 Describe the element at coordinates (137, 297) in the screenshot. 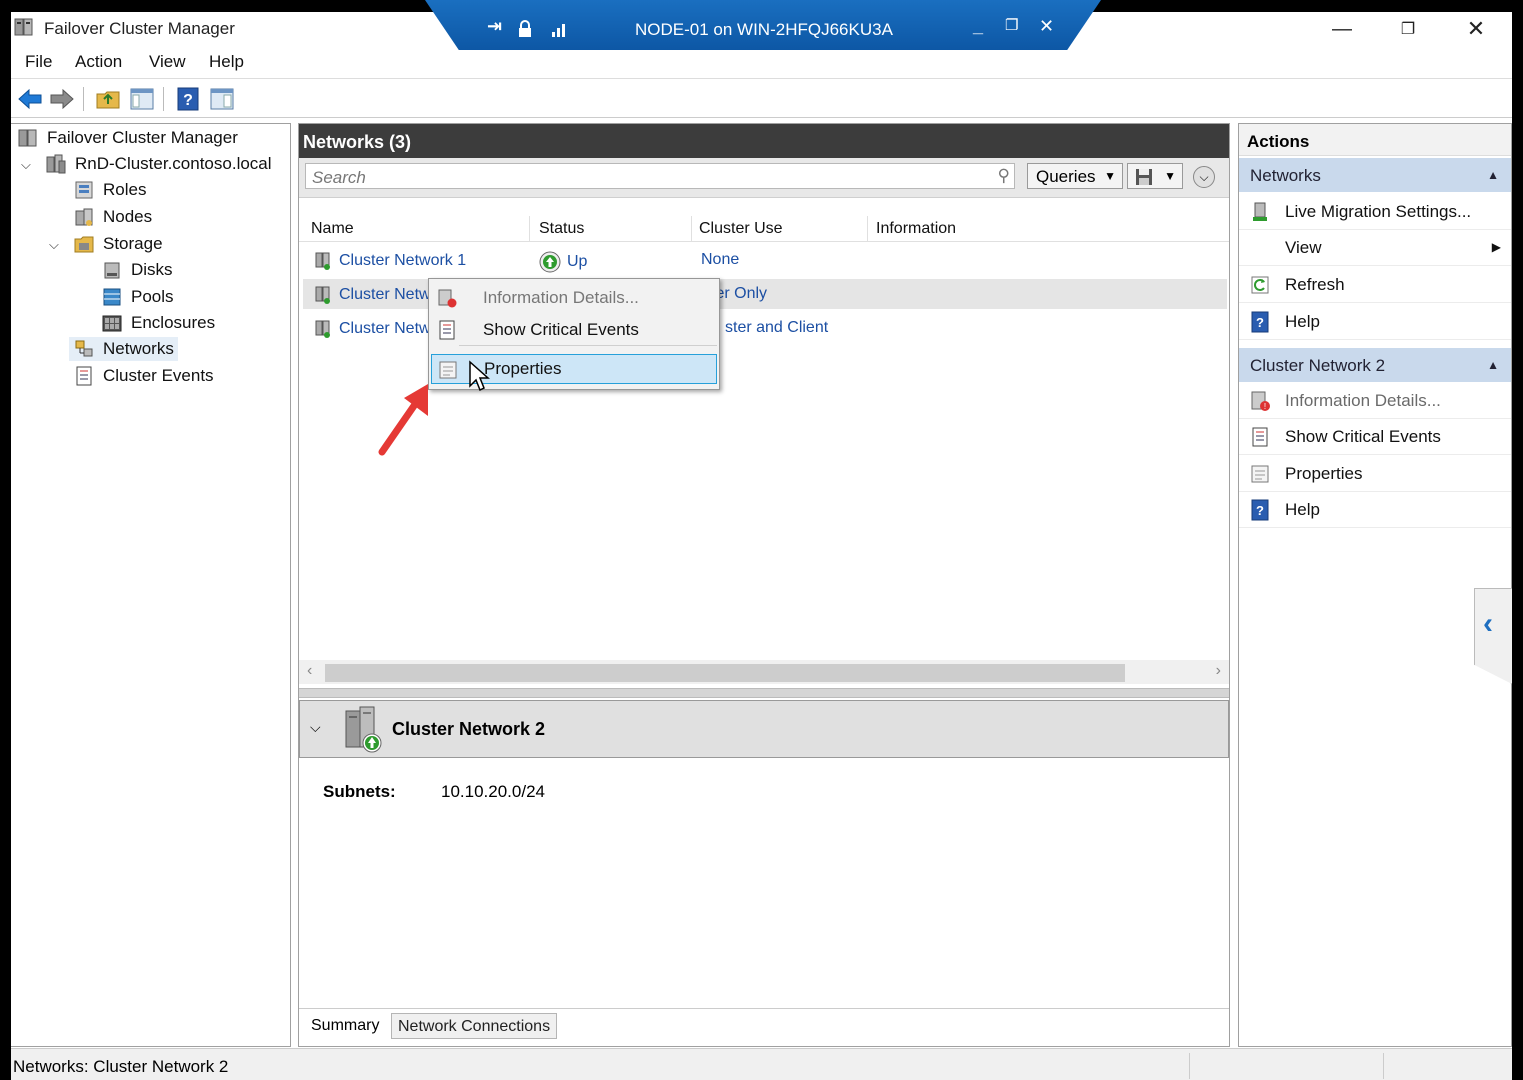

I see `tree-item-pools: Pools` at that location.